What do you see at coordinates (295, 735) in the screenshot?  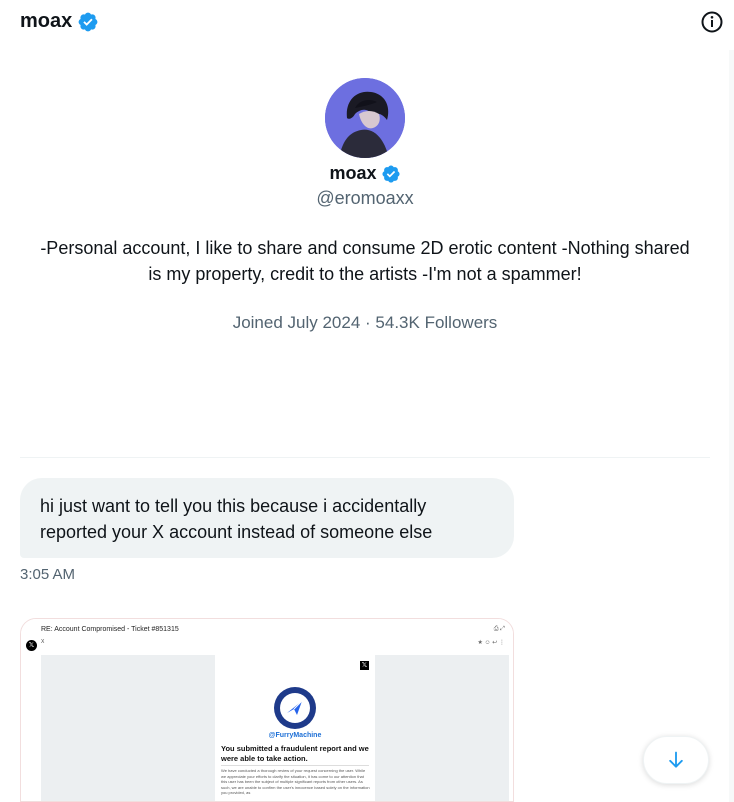 I see `card-handle: @FurryMachine` at bounding box center [295, 735].